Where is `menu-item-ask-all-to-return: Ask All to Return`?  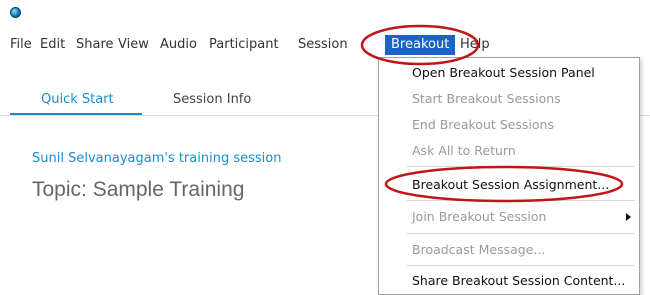
menu-item-ask-all-to-return: Ask All to Return is located at coordinates (509, 151).